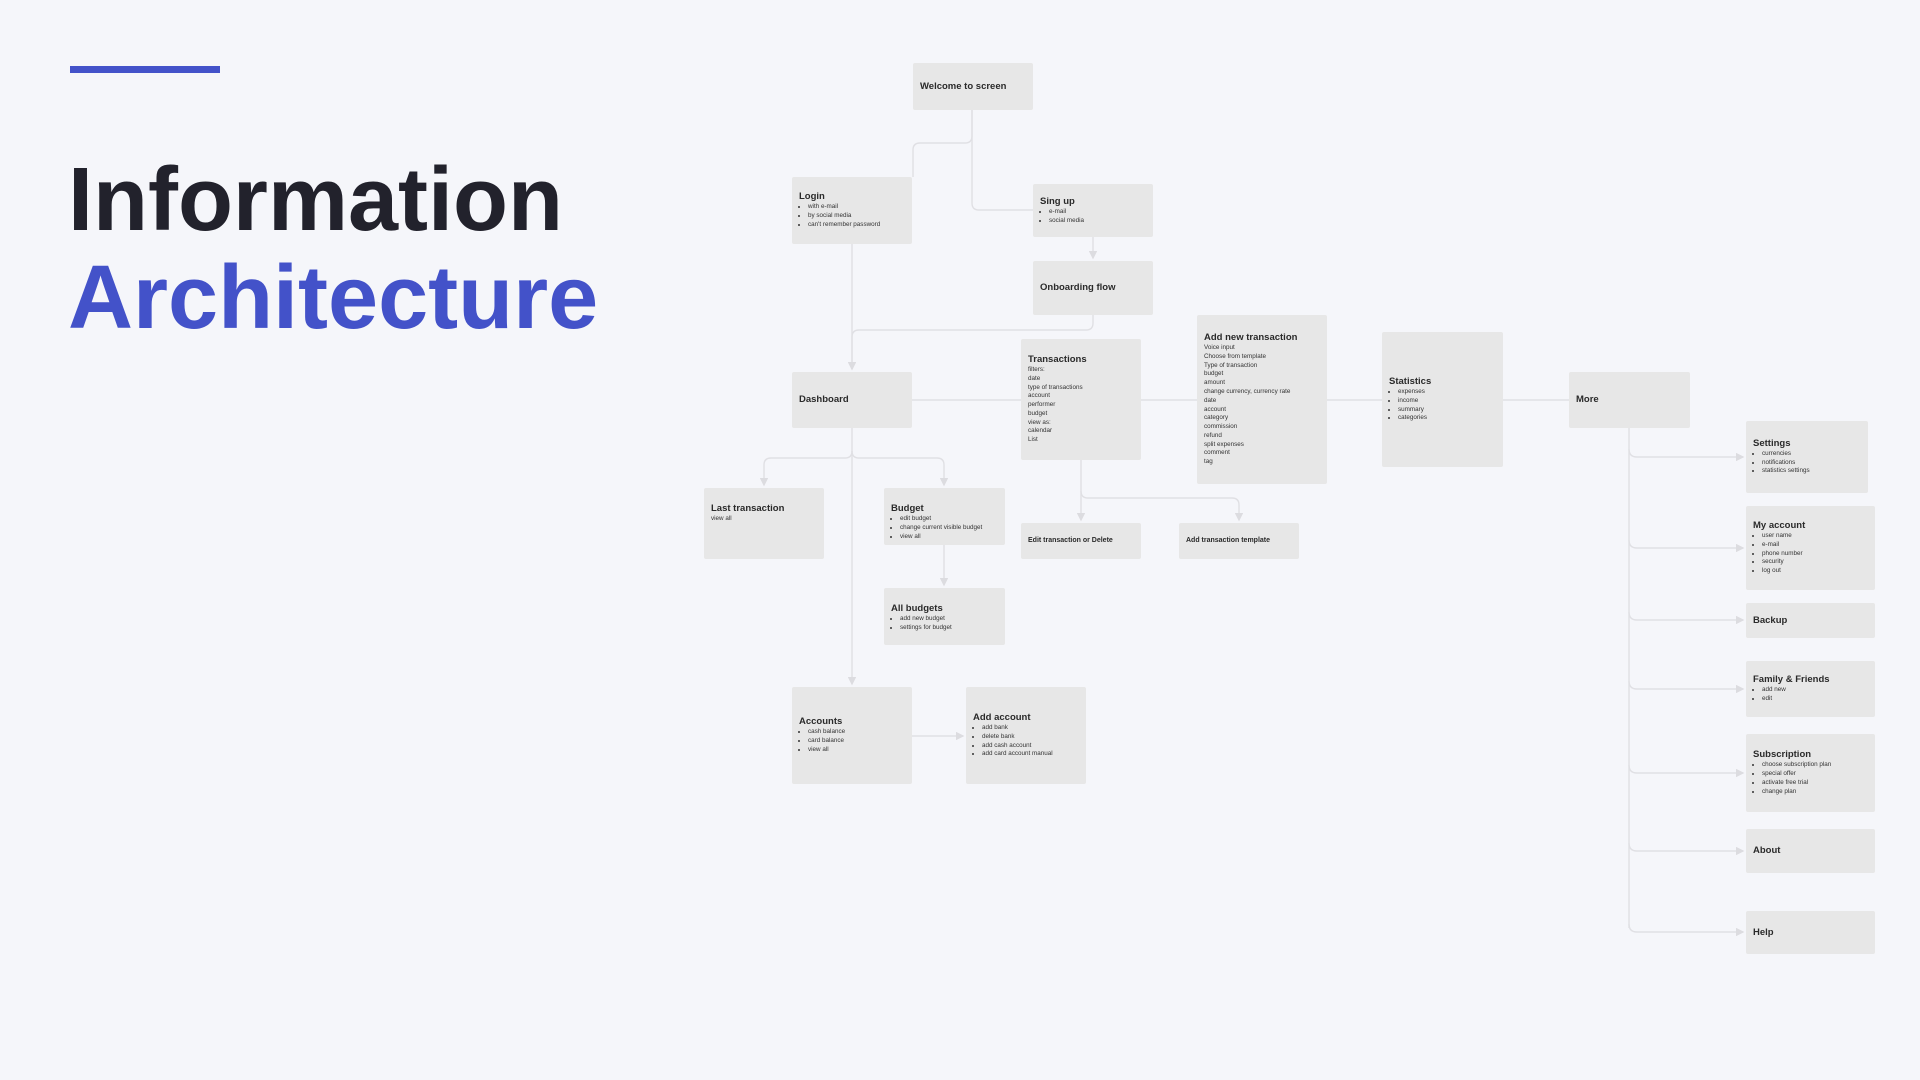 The width and height of the screenshot is (1920, 1080). What do you see at coordinates (1221, 427) in the screenshot?
I see `node-item: commission` at bounding box center [1221, 427].